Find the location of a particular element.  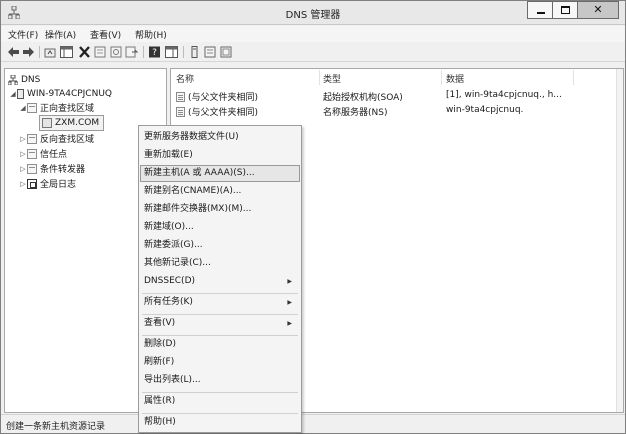

menu-view: 查看(V) is located at coordinates (105, 34).